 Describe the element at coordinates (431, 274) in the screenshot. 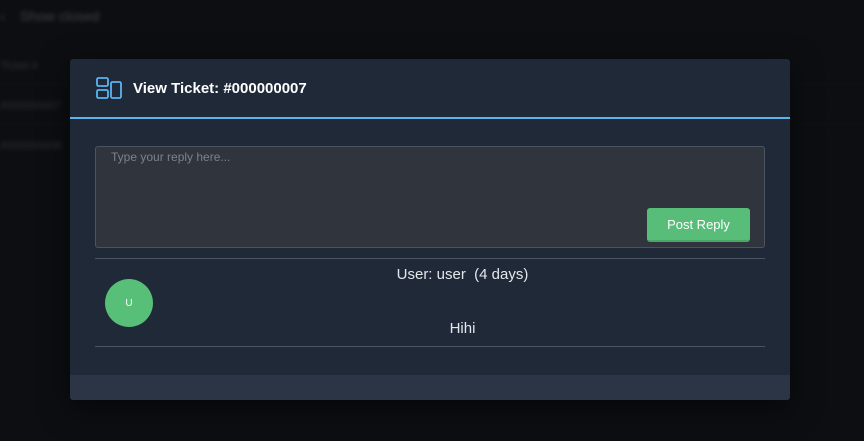

I see `message-author: User: user` at that location.